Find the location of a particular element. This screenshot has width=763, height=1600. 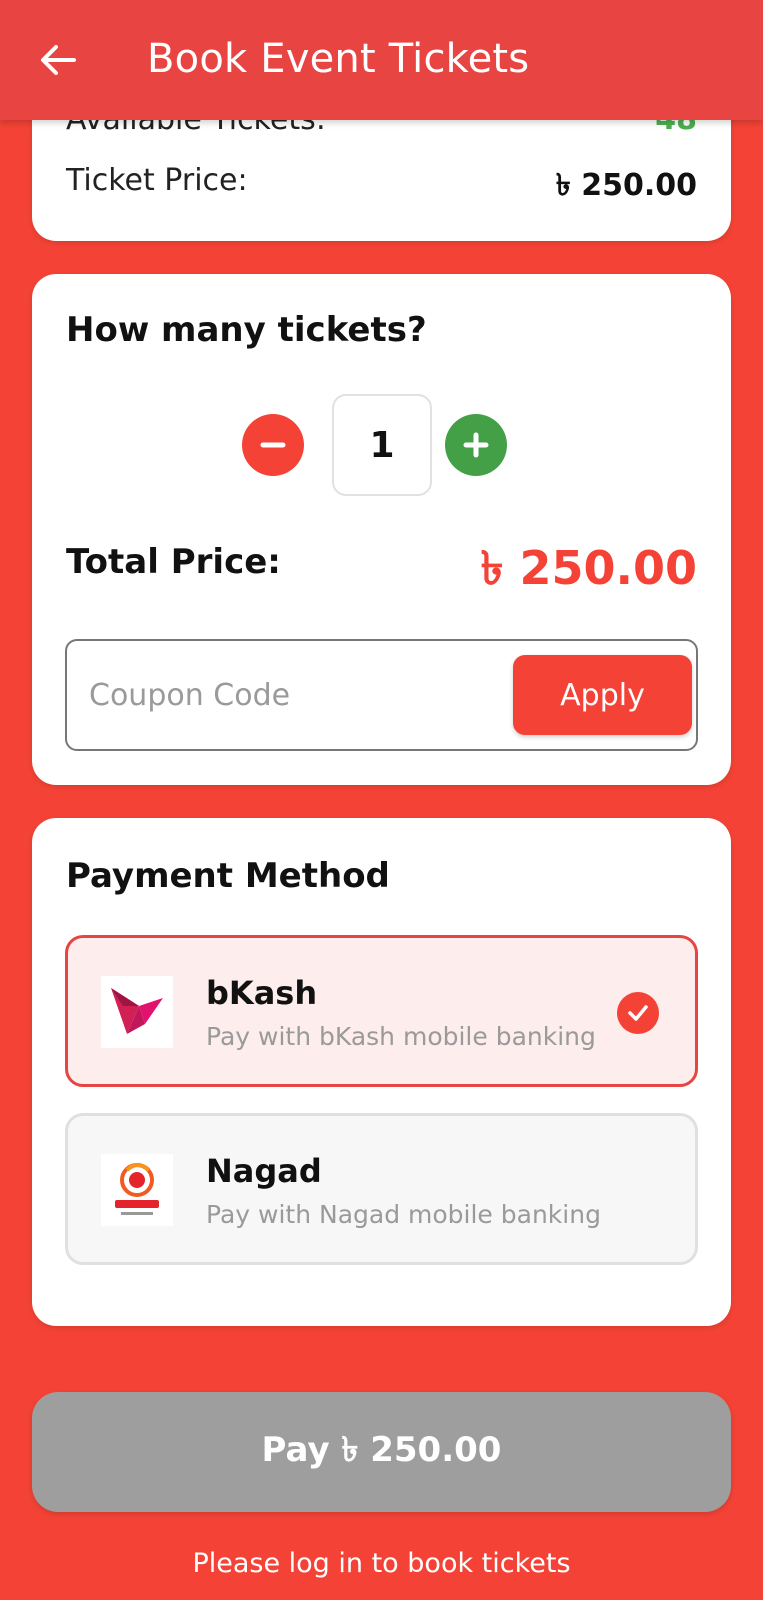

total-price-value: ৳ 250.00 is located at coordinates (588, 568).